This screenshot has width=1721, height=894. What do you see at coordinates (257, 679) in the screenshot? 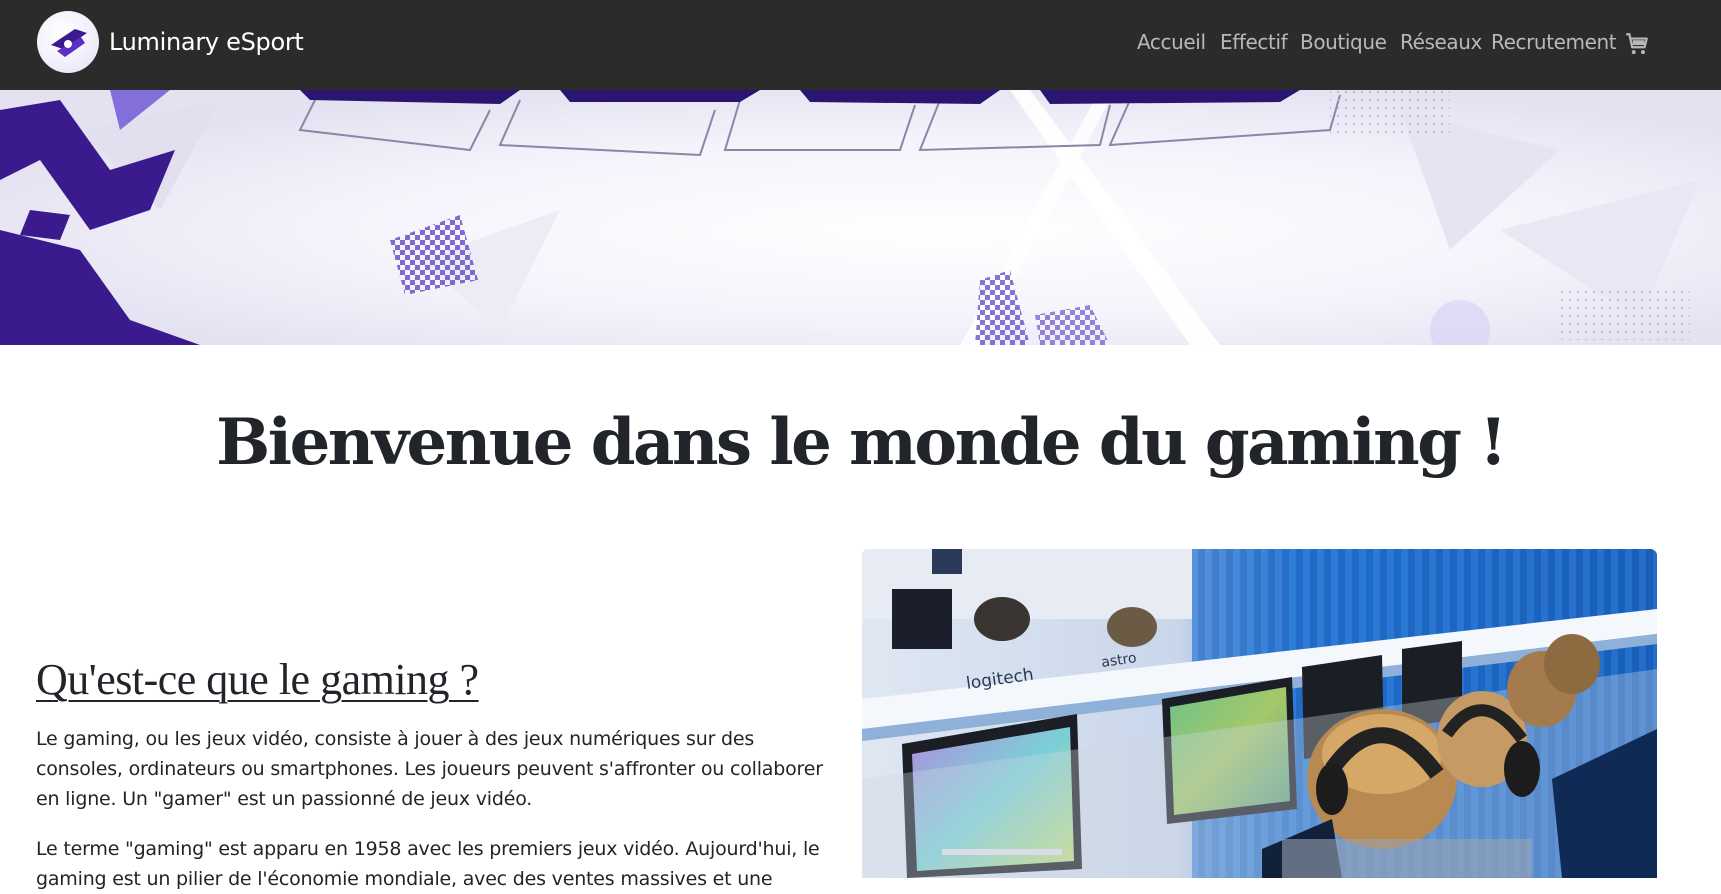
I see `section-title: Qu'est-ce que le gaming ?` at bounding box center [257, 679].